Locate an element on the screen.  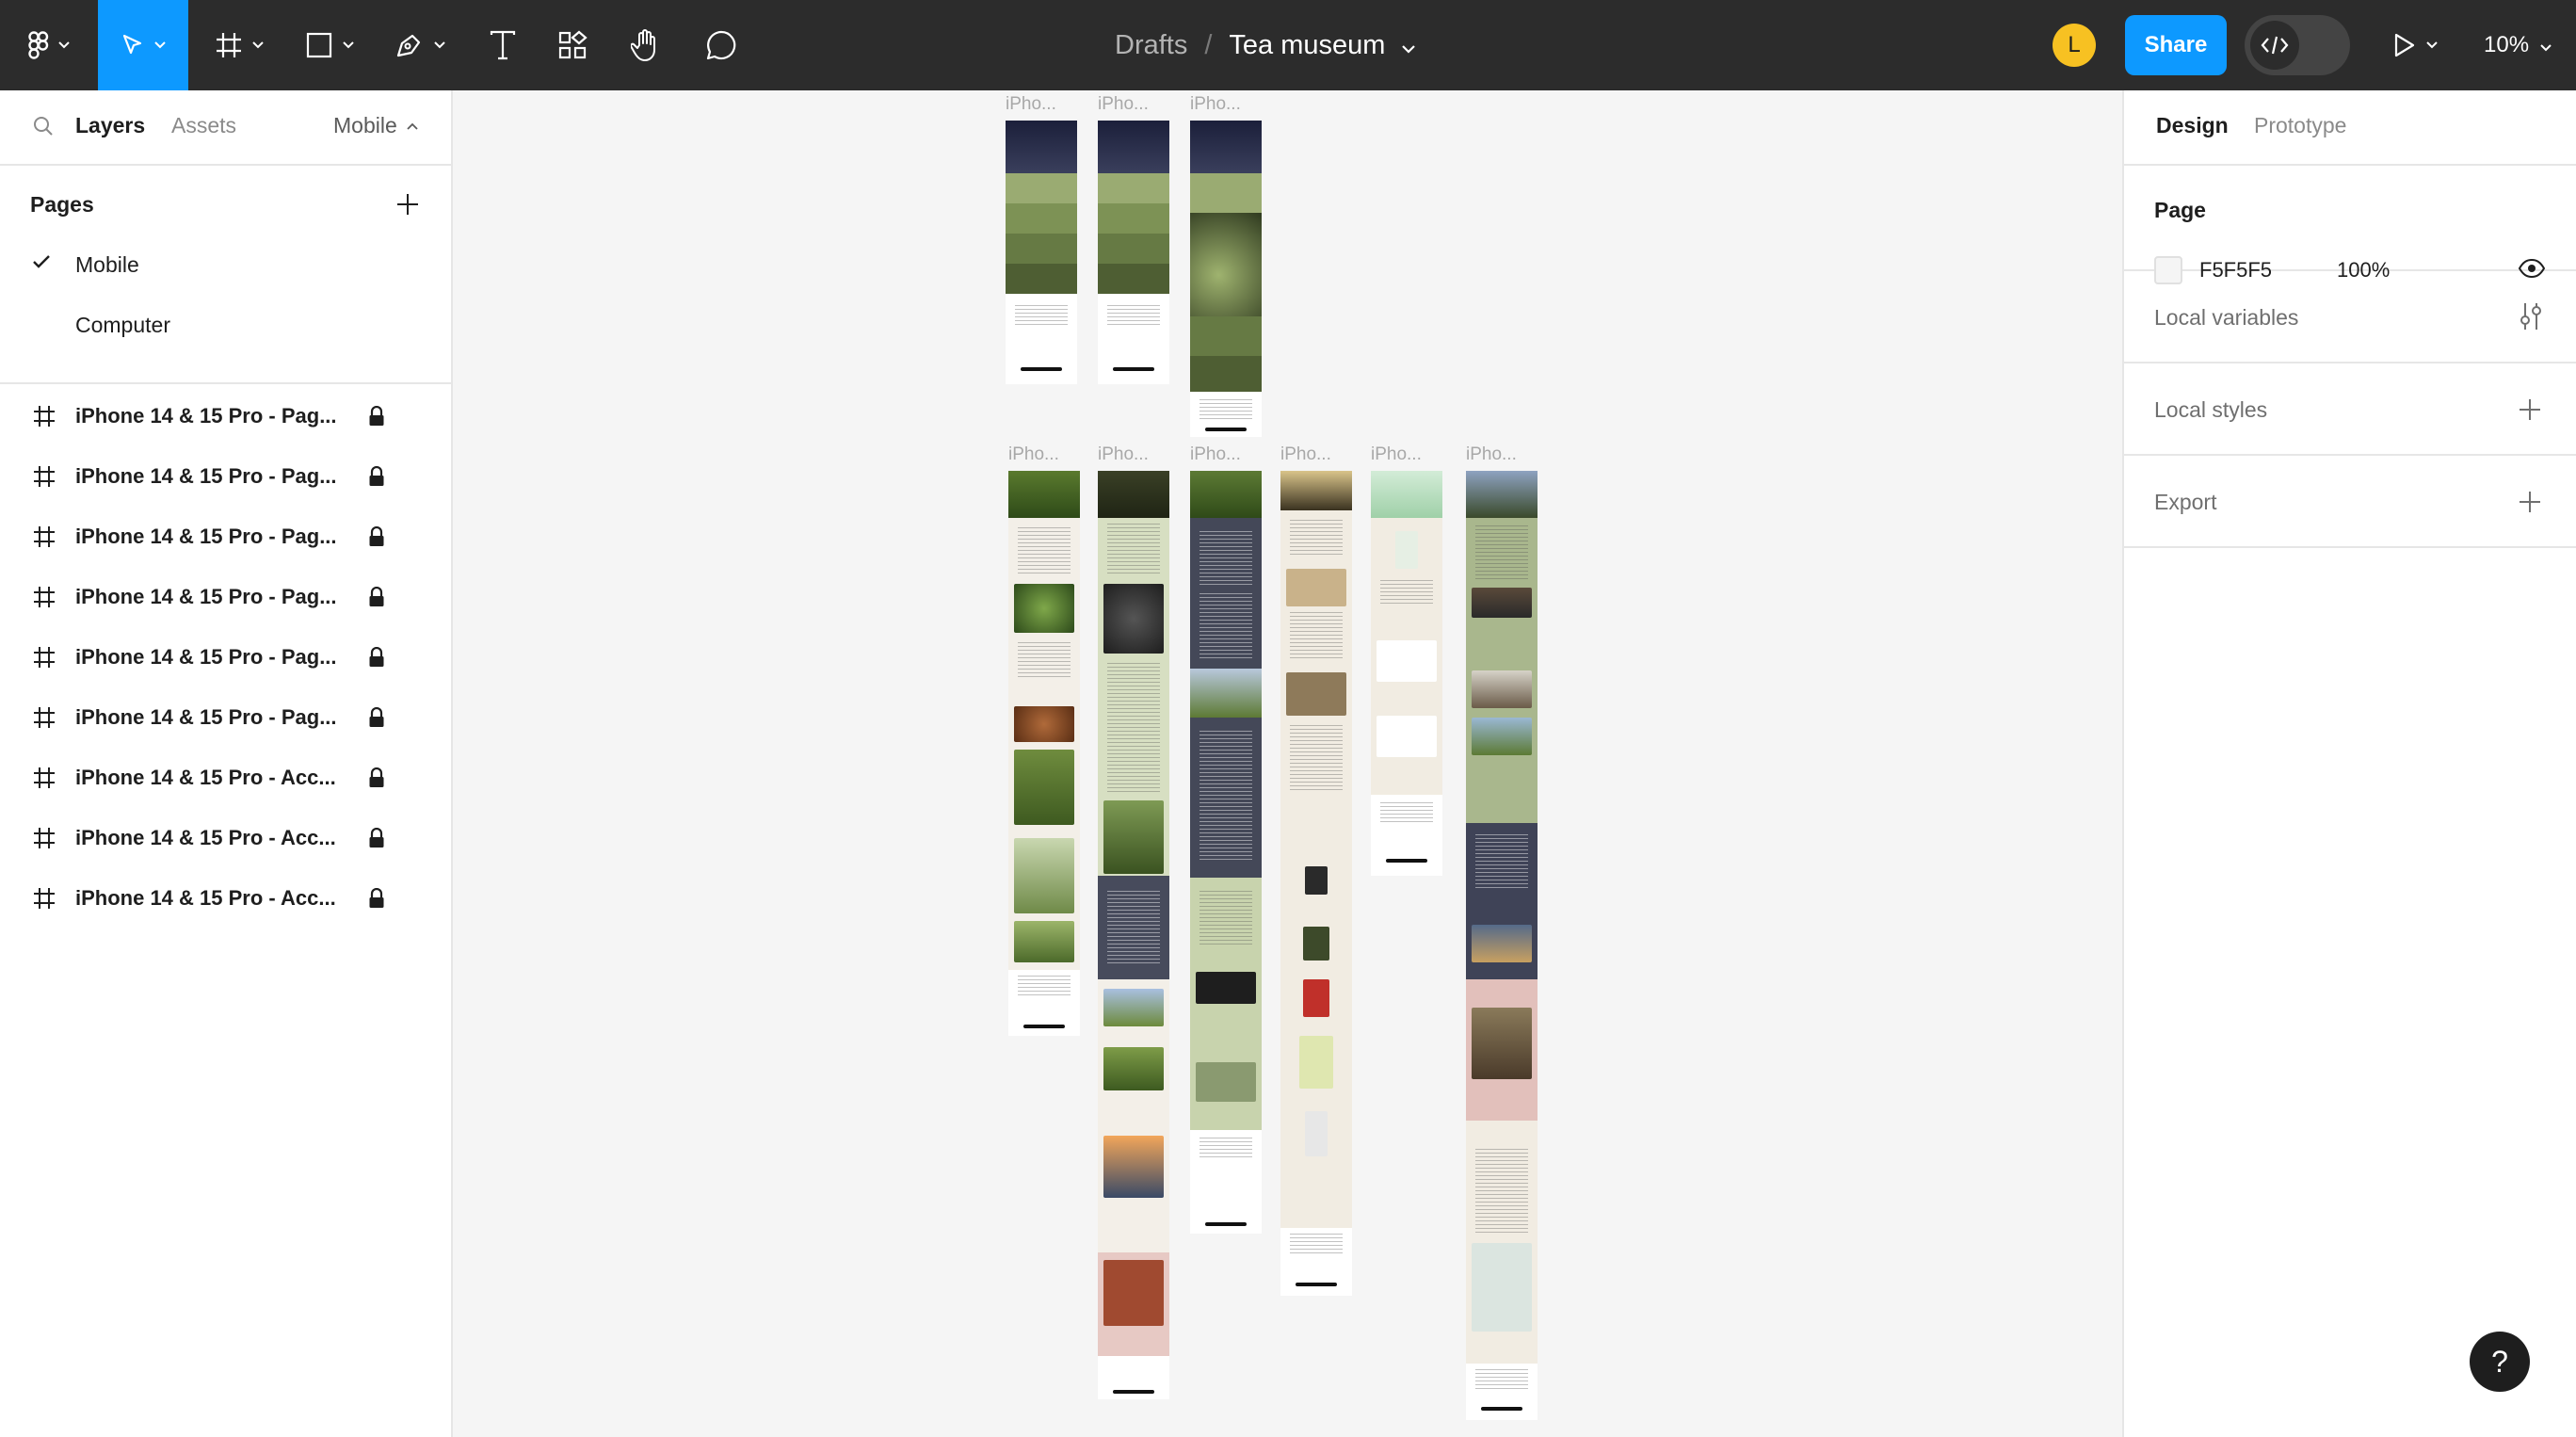
help-button: ? is located at coordinates (2500, 1362).